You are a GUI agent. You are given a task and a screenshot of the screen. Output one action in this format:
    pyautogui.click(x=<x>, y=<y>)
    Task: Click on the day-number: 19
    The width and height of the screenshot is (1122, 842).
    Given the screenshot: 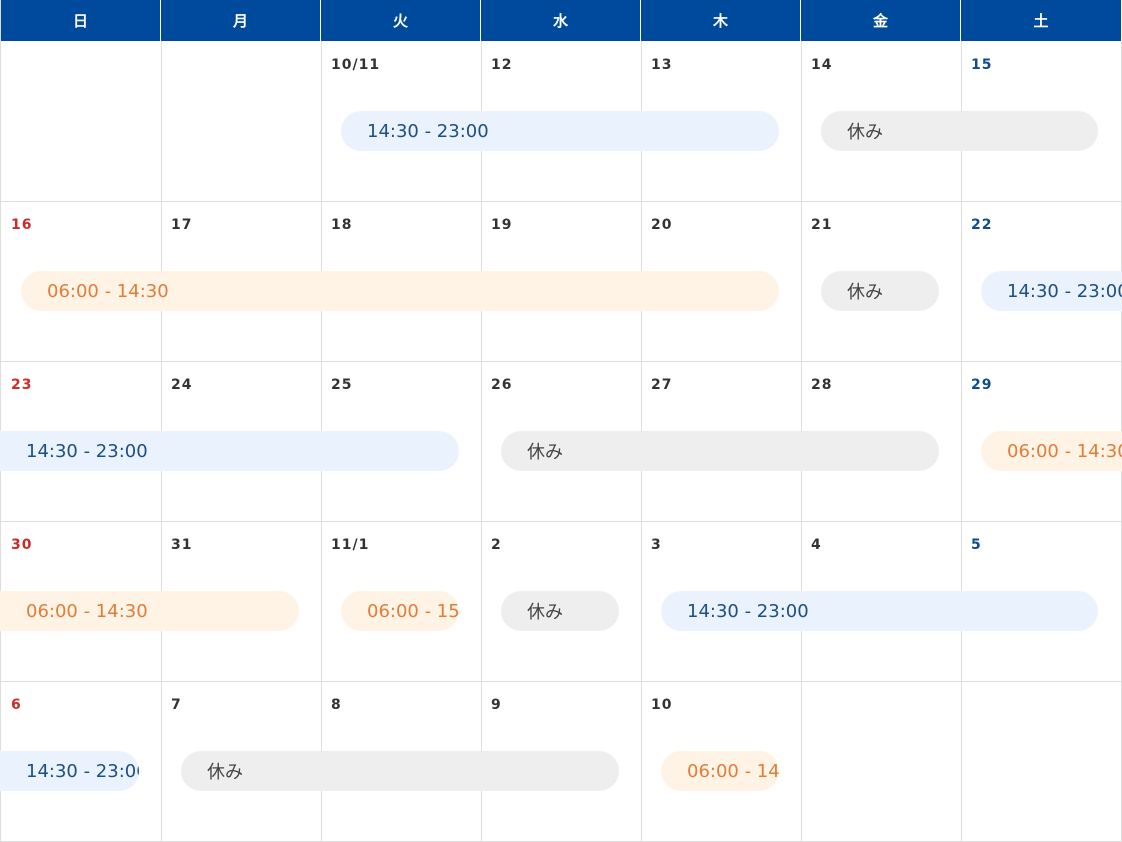 What is the action you would take?
    pyautogui.click(x=502, y=225)
    